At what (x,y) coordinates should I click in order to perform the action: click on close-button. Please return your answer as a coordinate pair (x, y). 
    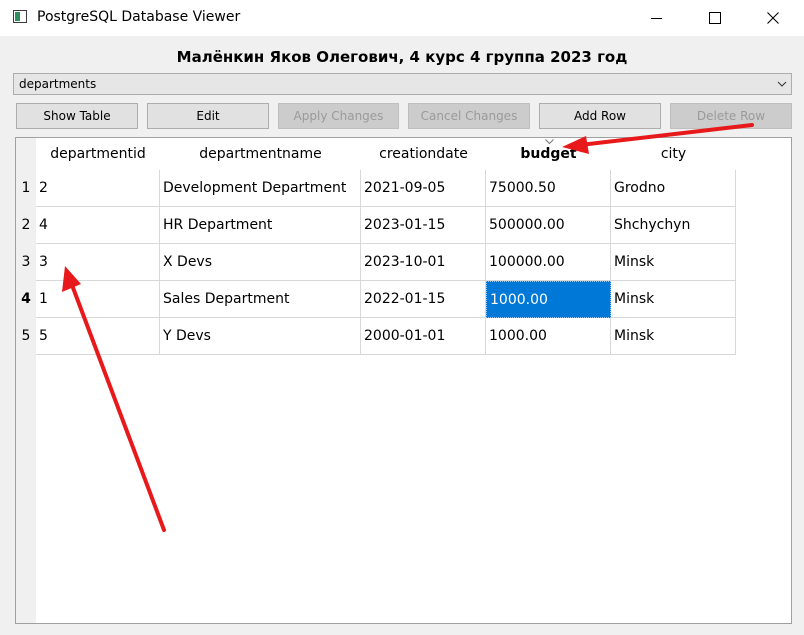
    Looking at the image, I should click on (773, 18).